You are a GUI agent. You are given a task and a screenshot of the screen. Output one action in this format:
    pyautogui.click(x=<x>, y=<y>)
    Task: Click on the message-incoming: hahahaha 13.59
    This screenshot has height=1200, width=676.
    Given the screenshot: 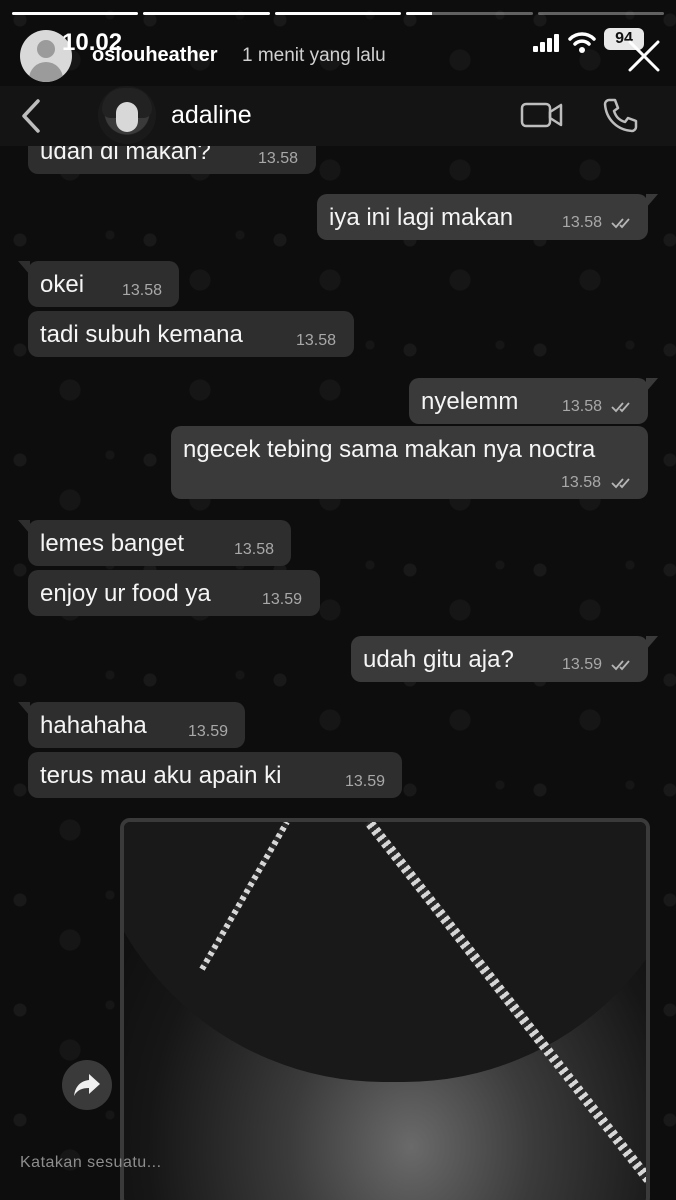 What is the action you would take?
    pyautogui.click(x=131, y=725)
    